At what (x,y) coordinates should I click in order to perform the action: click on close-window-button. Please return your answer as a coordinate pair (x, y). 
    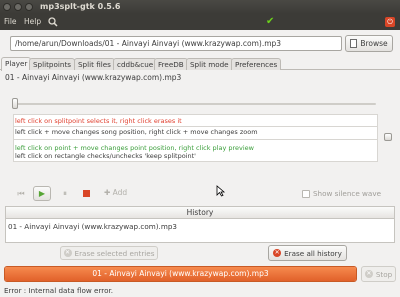
    Looking at the image, I should click on (7, 7).